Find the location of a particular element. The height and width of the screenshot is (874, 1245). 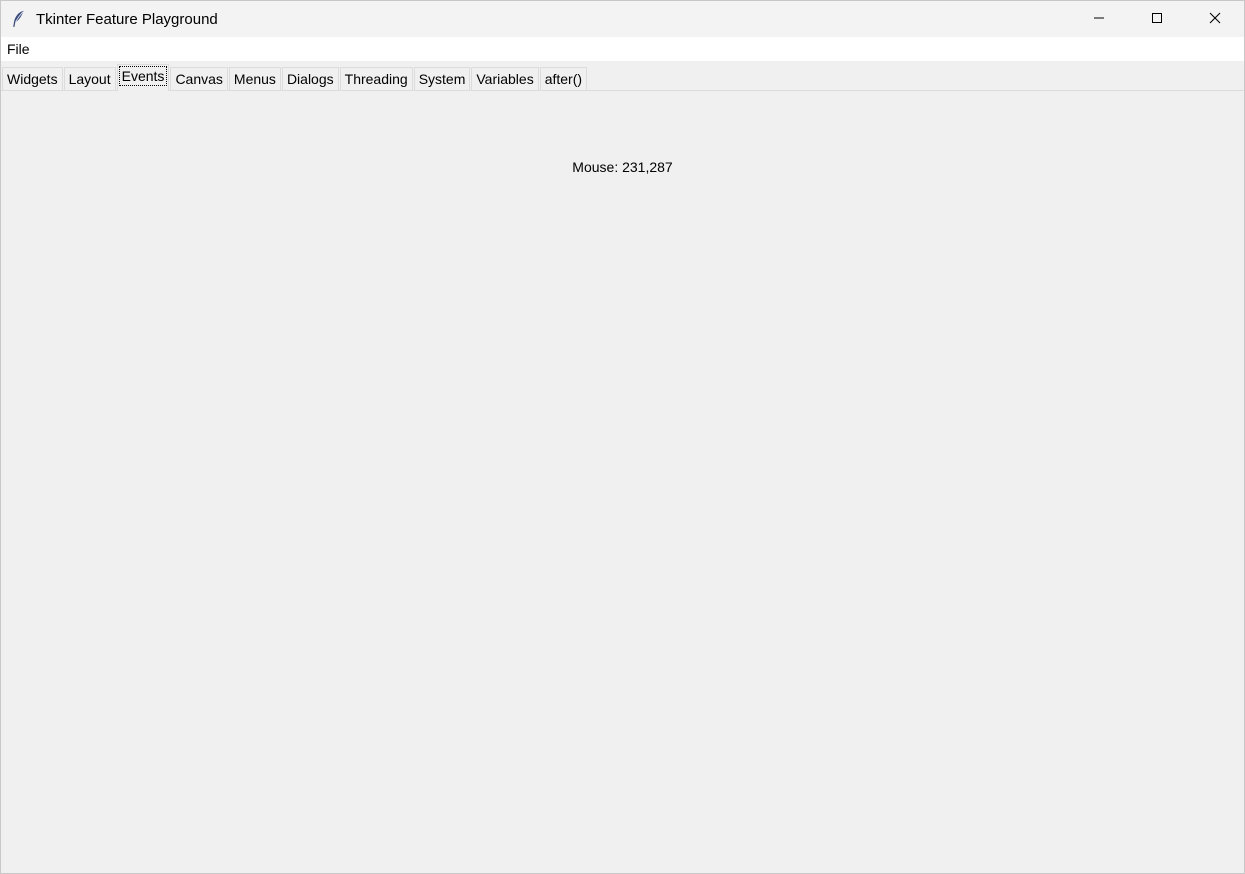

tab-label: System is located at coordinates (442, 79).